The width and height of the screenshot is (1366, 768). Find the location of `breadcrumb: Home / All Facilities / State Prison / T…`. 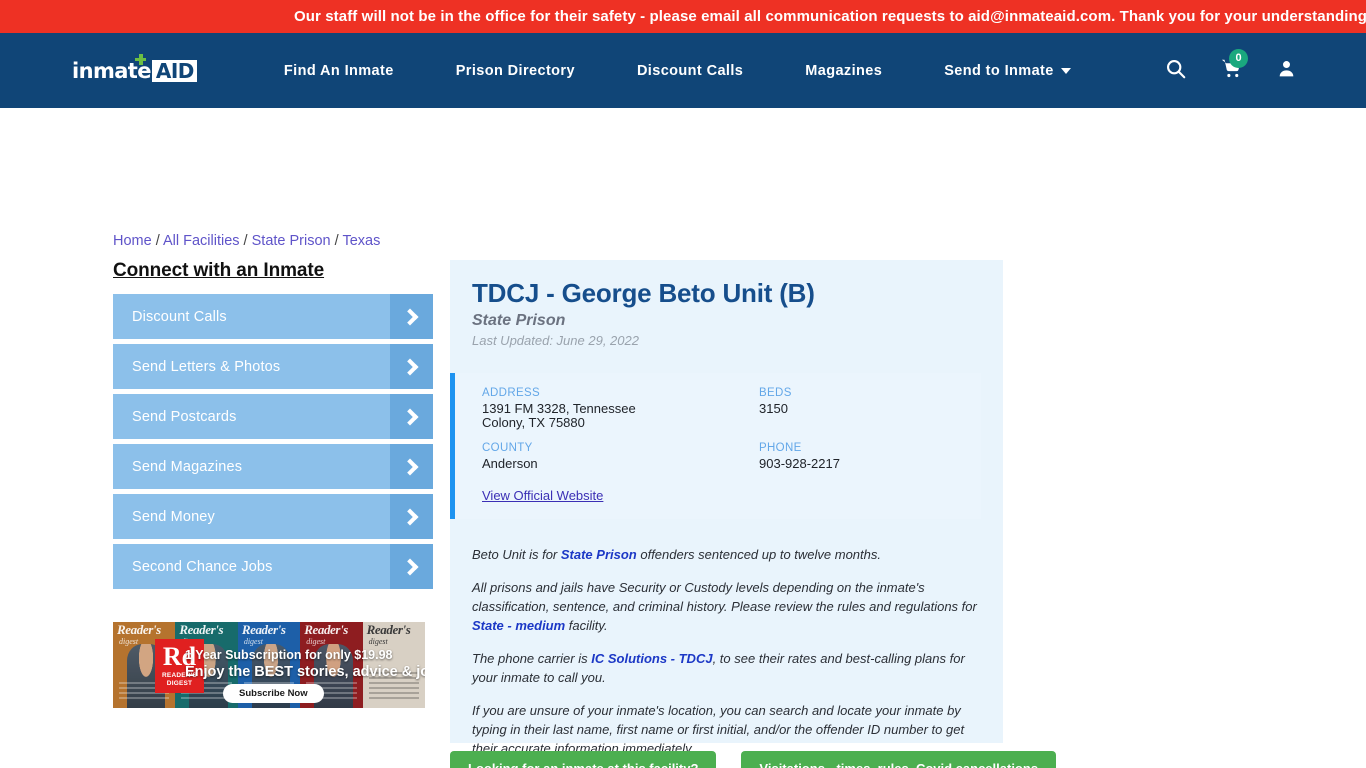

breadcrumb: Home / All Facilities / State Prison / T… is located at coordinates (246, 241).